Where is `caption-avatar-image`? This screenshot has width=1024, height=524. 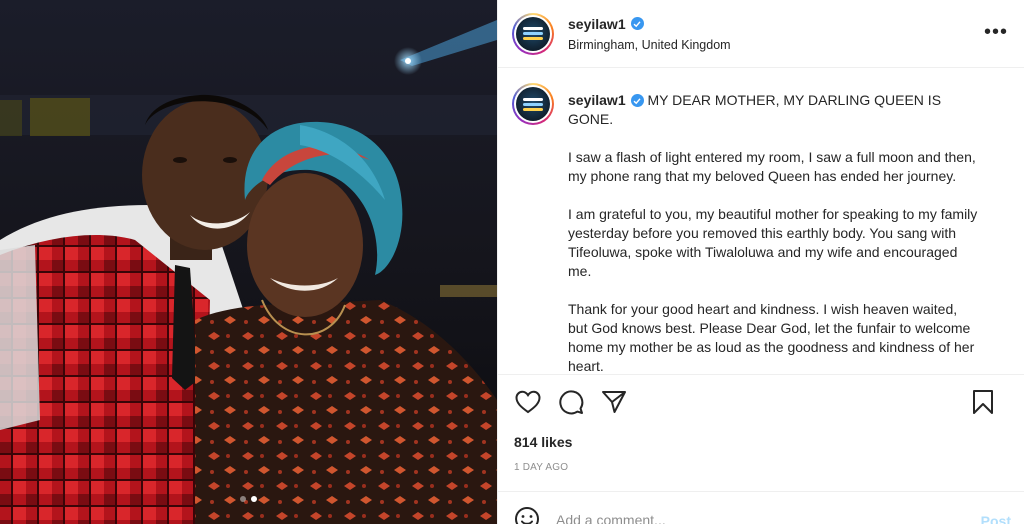
caption-avatar-image is located at coordinates (533, 104).